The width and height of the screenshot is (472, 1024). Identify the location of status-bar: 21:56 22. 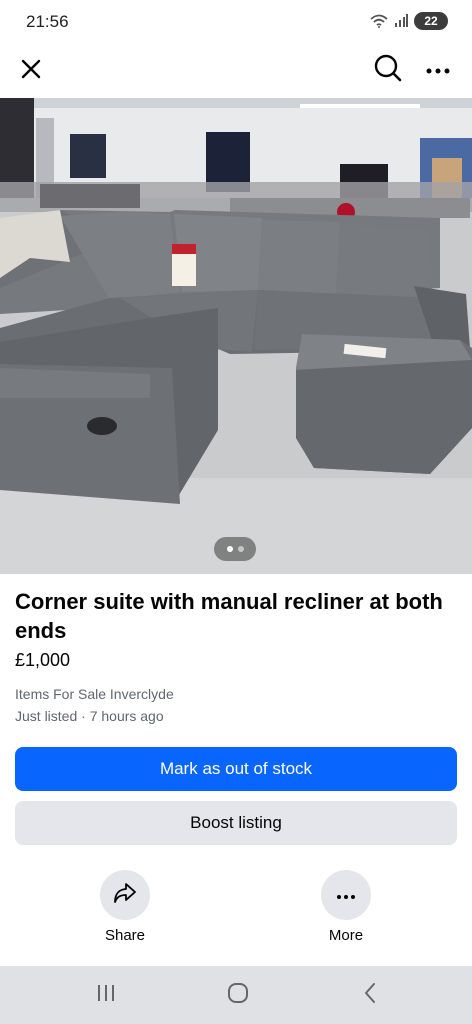
(236, 22).